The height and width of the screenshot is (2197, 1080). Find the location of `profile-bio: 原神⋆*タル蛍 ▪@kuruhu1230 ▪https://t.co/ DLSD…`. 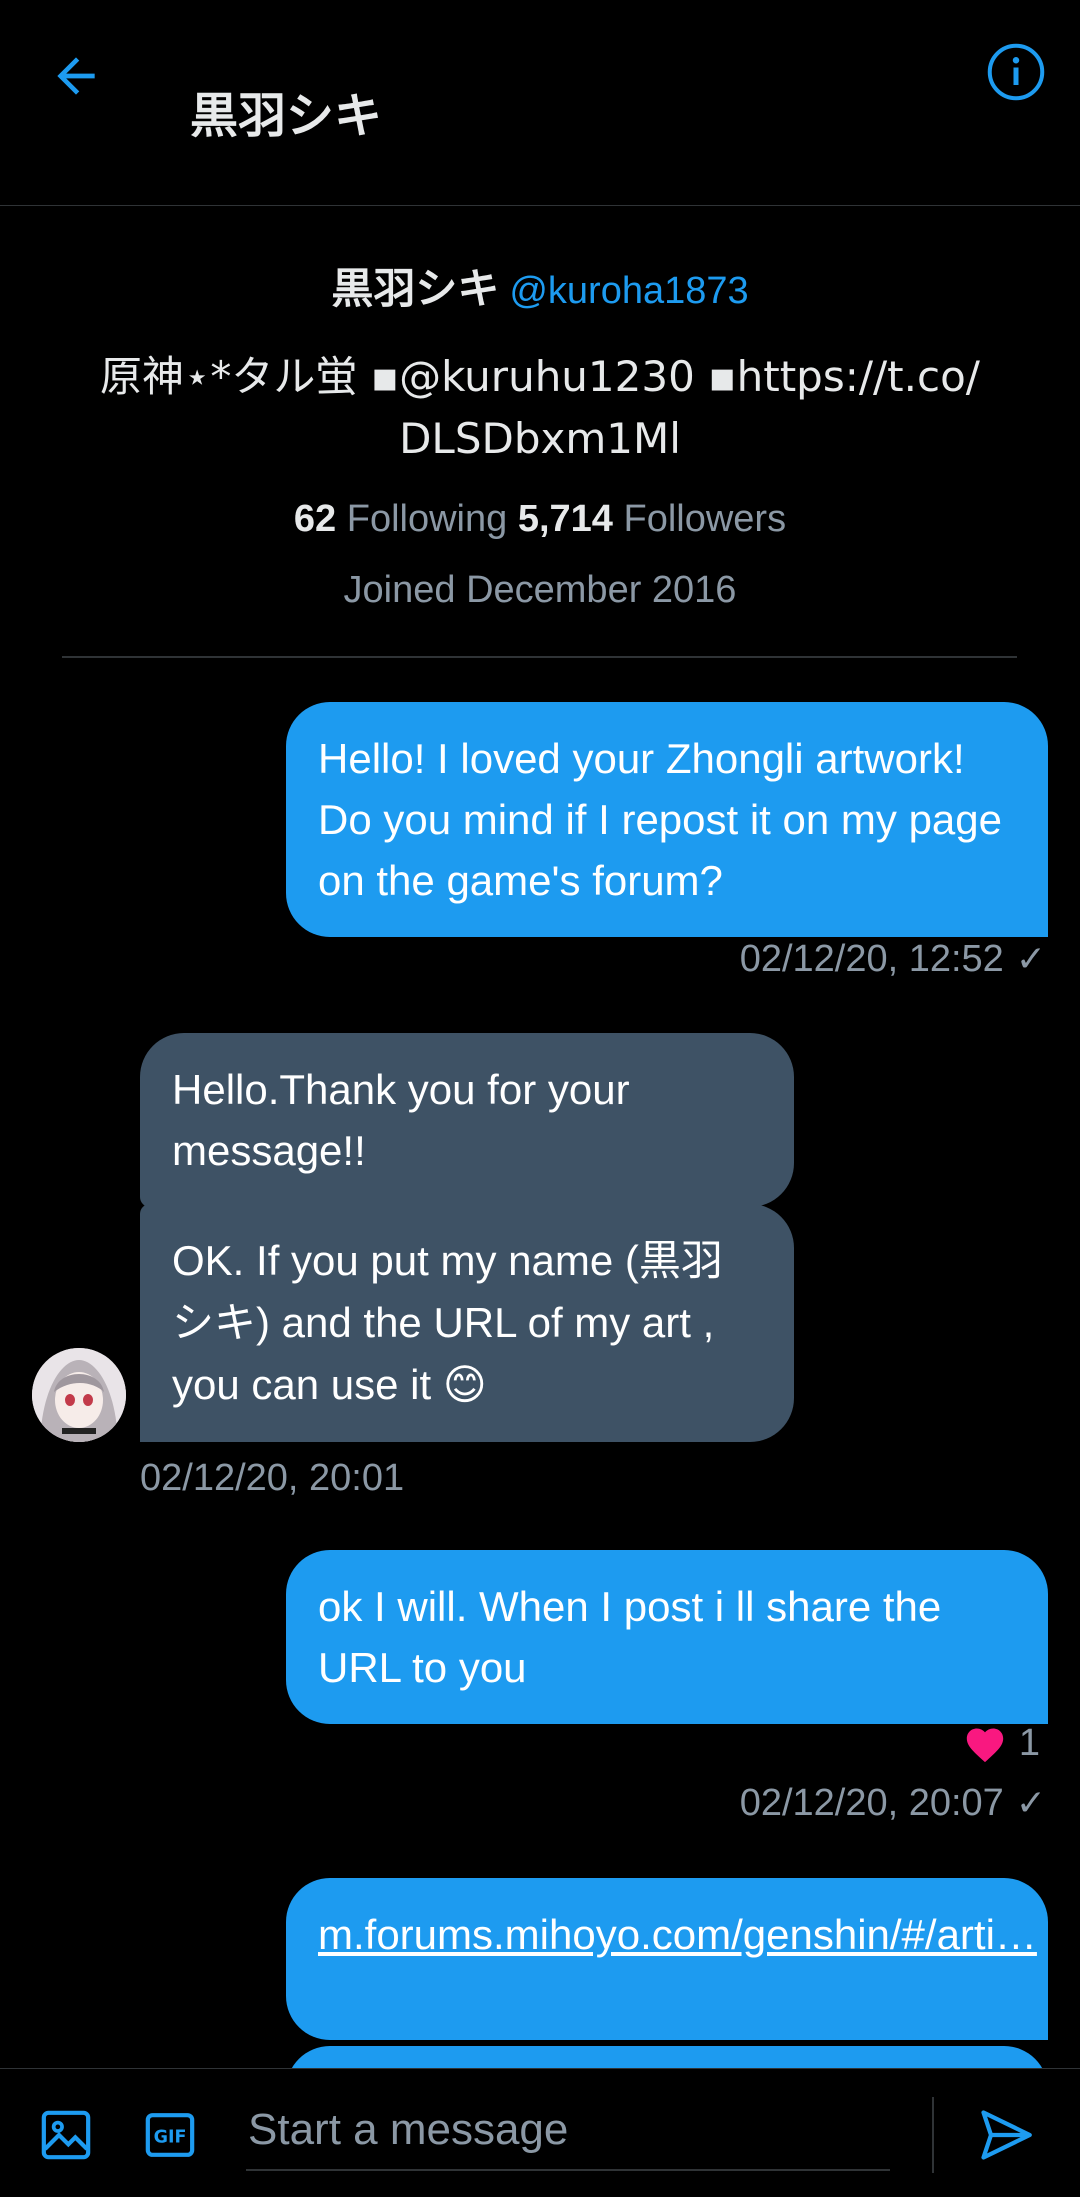

profile-bio: 原神⋆*タル蛍 ▪@kuruhu1230 ▪https://t.co/ DLSD… is located at coordinates (540, 407).